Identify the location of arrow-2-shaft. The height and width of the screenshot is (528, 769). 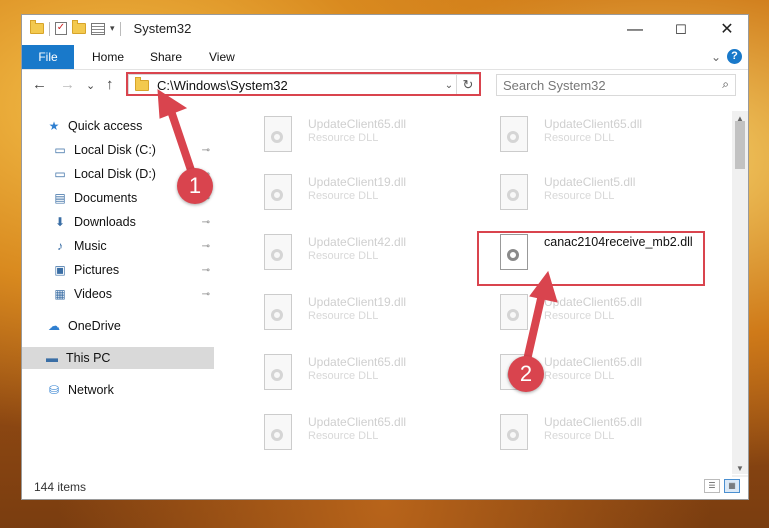
(535, 325).